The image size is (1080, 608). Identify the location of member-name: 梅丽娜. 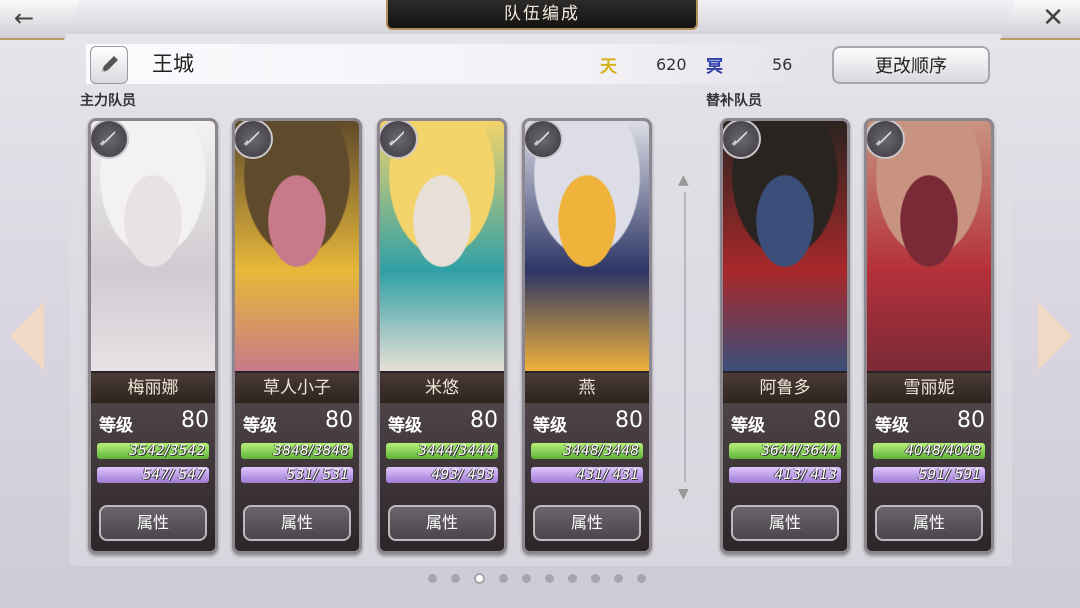
(153, 388).